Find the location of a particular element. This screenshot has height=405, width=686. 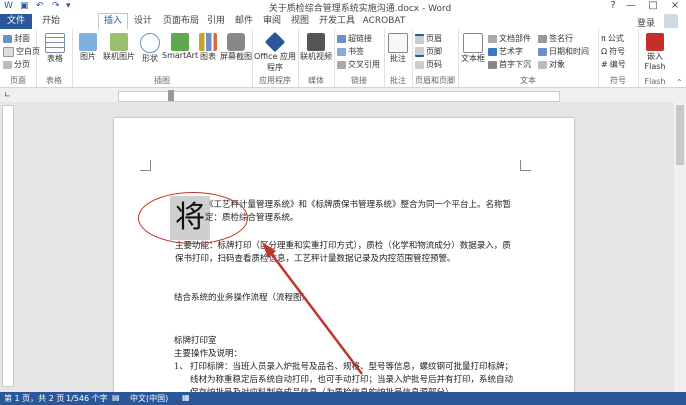

macro-icon: ▦ is located at coordinates (186, 397).